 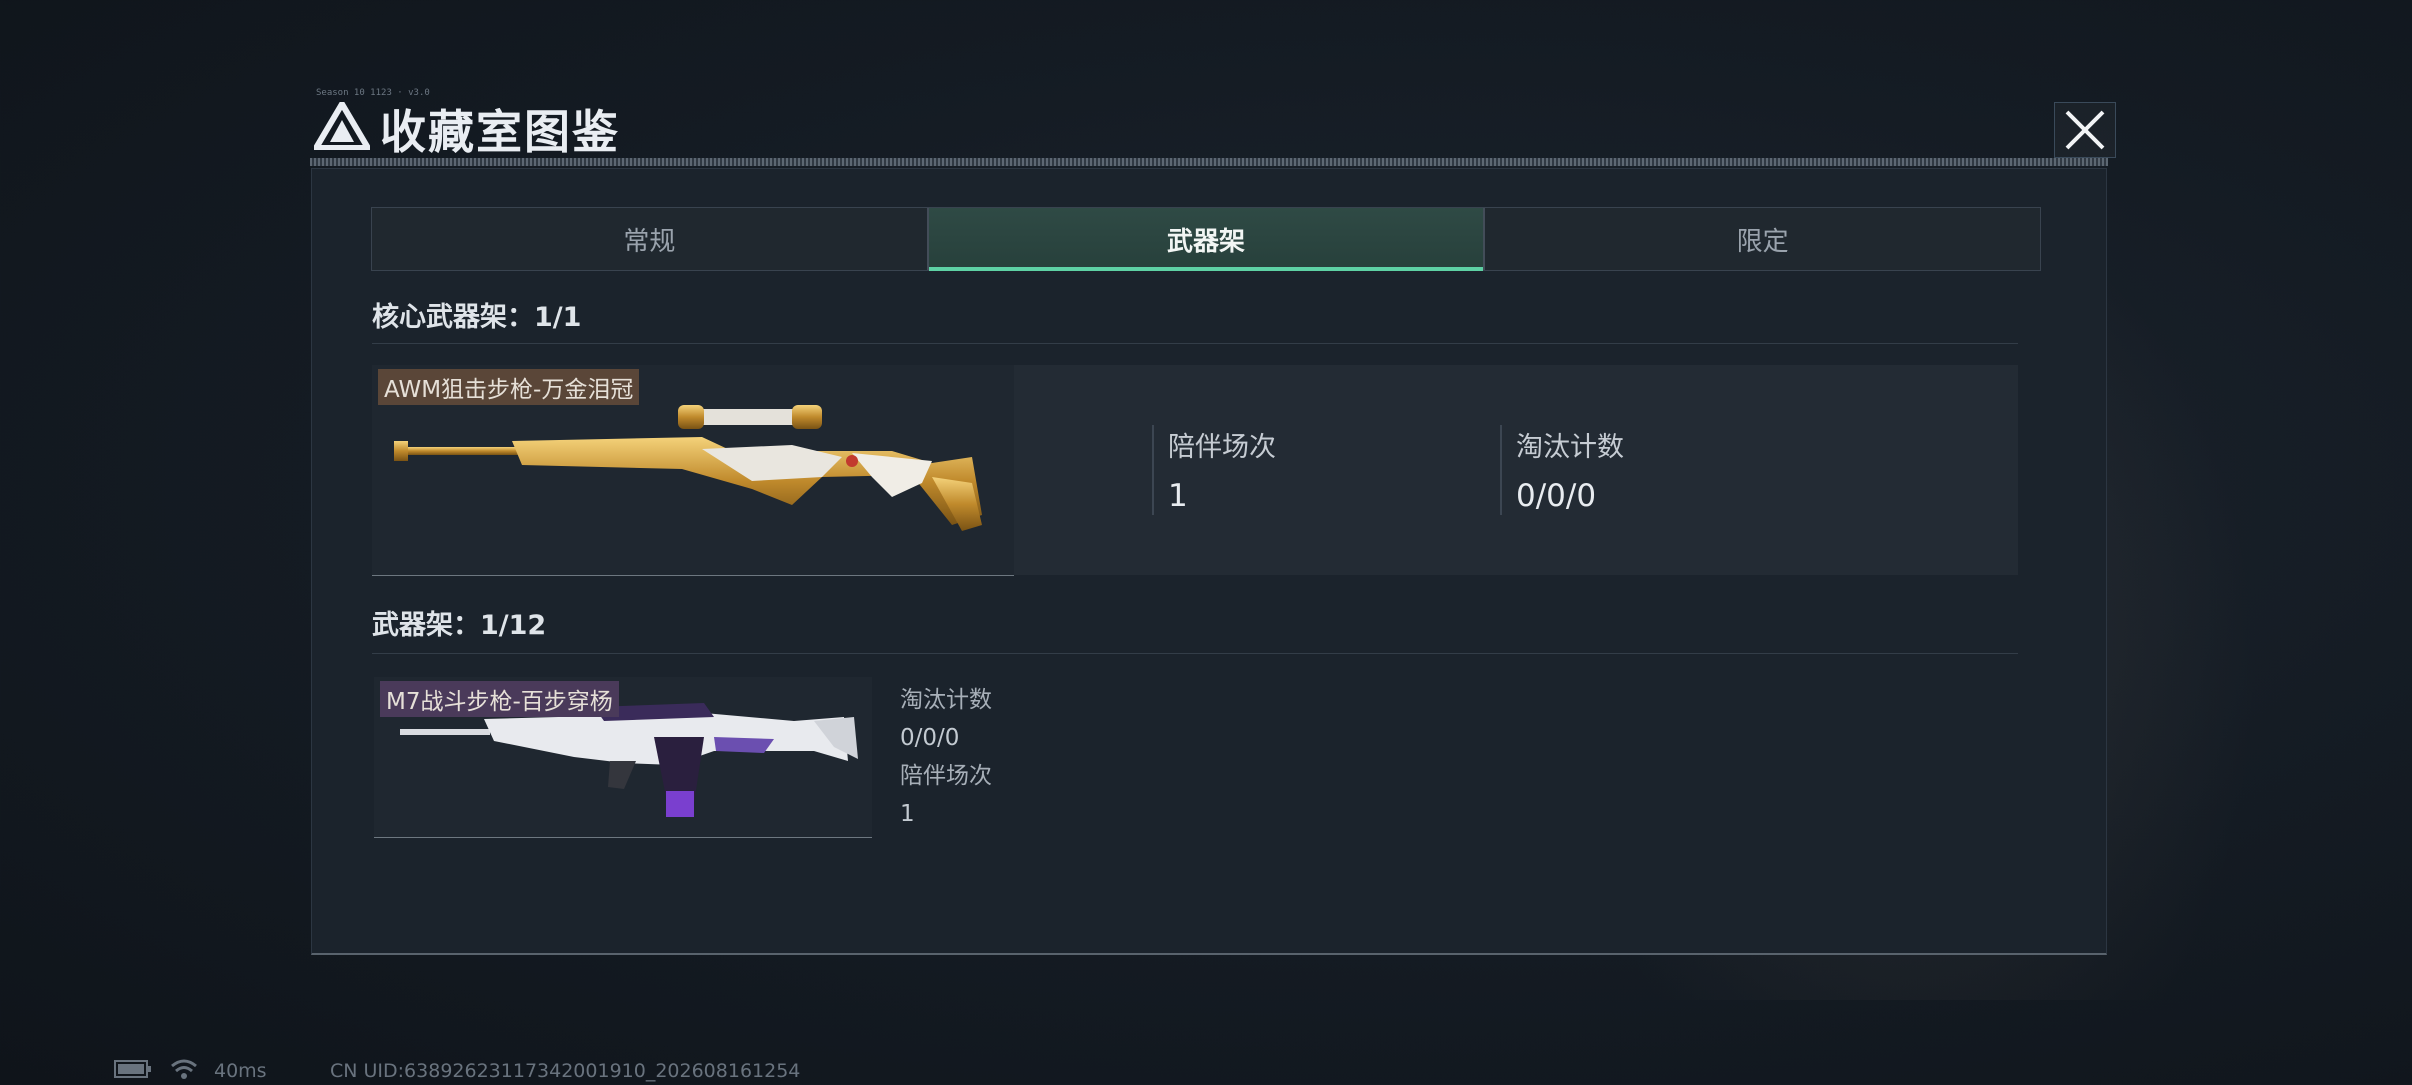 What do you see at coordinates (1209, 162) in the screenshot?
I see `title-divider` at bounding box center [1209, 162].